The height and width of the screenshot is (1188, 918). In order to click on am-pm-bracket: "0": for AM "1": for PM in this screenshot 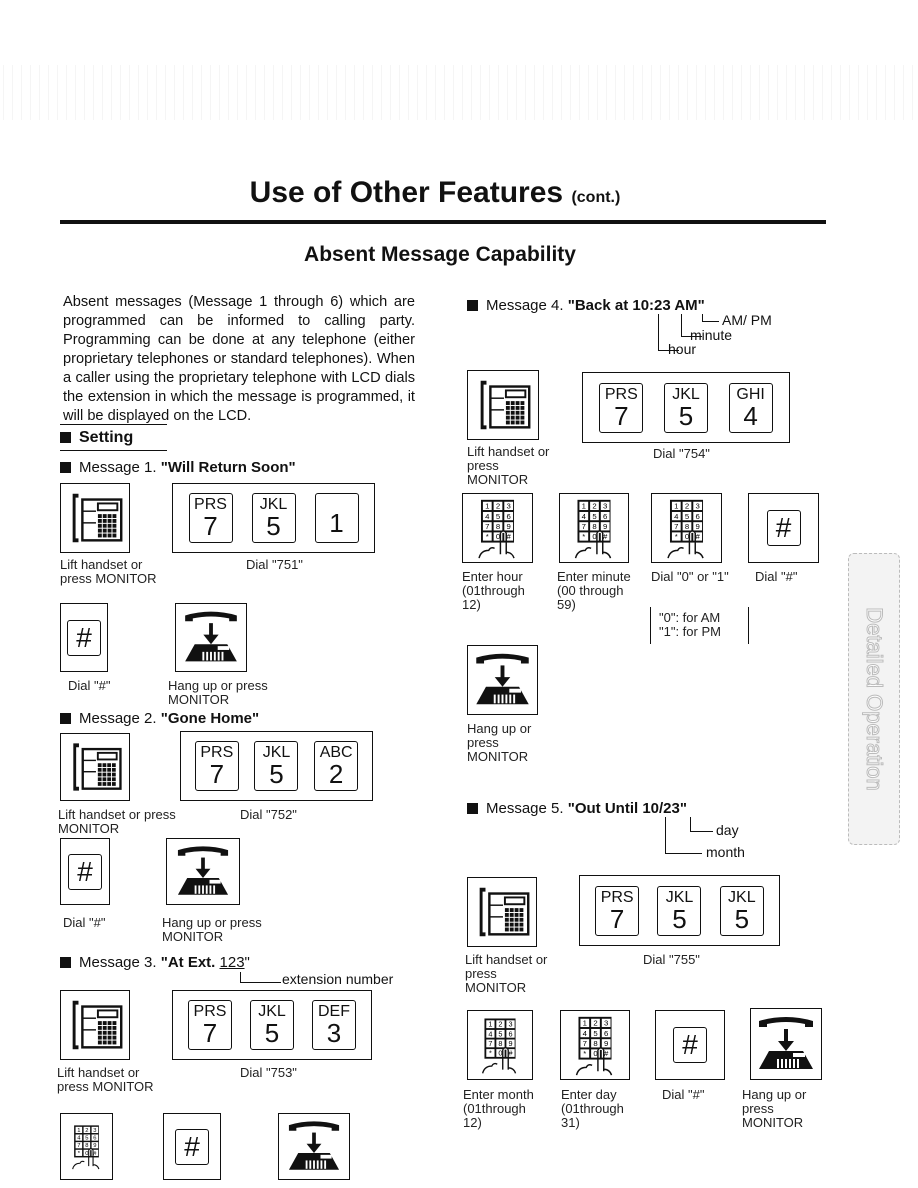, I will do `click(699, 625)`.